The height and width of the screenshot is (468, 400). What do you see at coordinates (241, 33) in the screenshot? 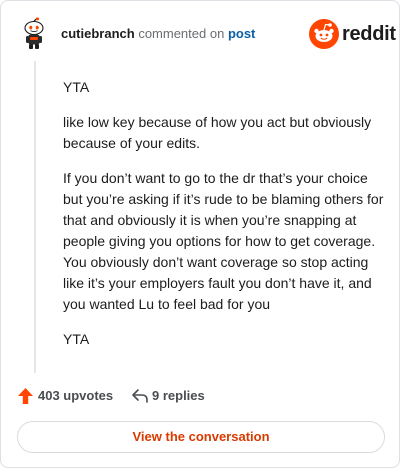
I see `post-link: post` at bounding box center [241, 33].